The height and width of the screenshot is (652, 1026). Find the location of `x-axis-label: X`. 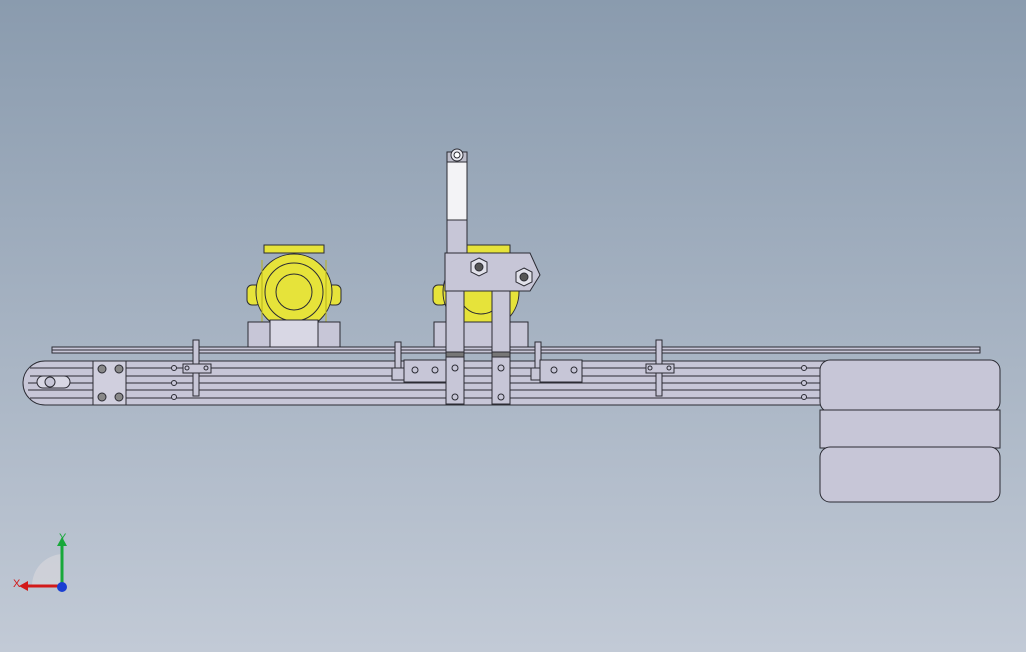

x-axis-label: X is located at coordinates (17, 584).